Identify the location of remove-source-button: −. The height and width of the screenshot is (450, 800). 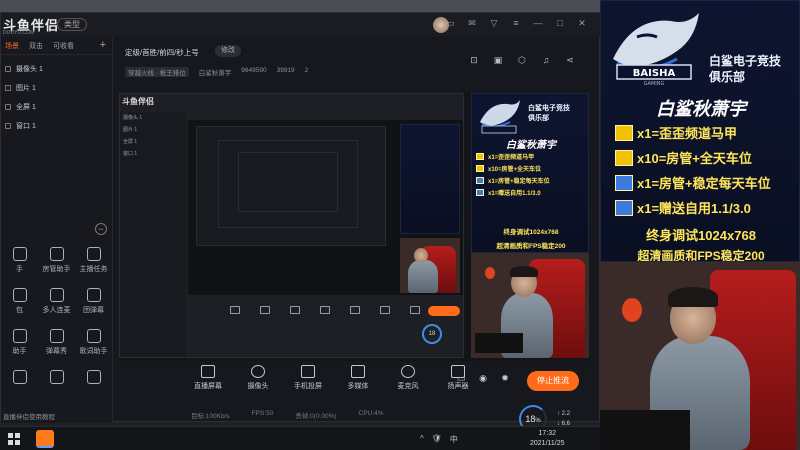
(101, 229).